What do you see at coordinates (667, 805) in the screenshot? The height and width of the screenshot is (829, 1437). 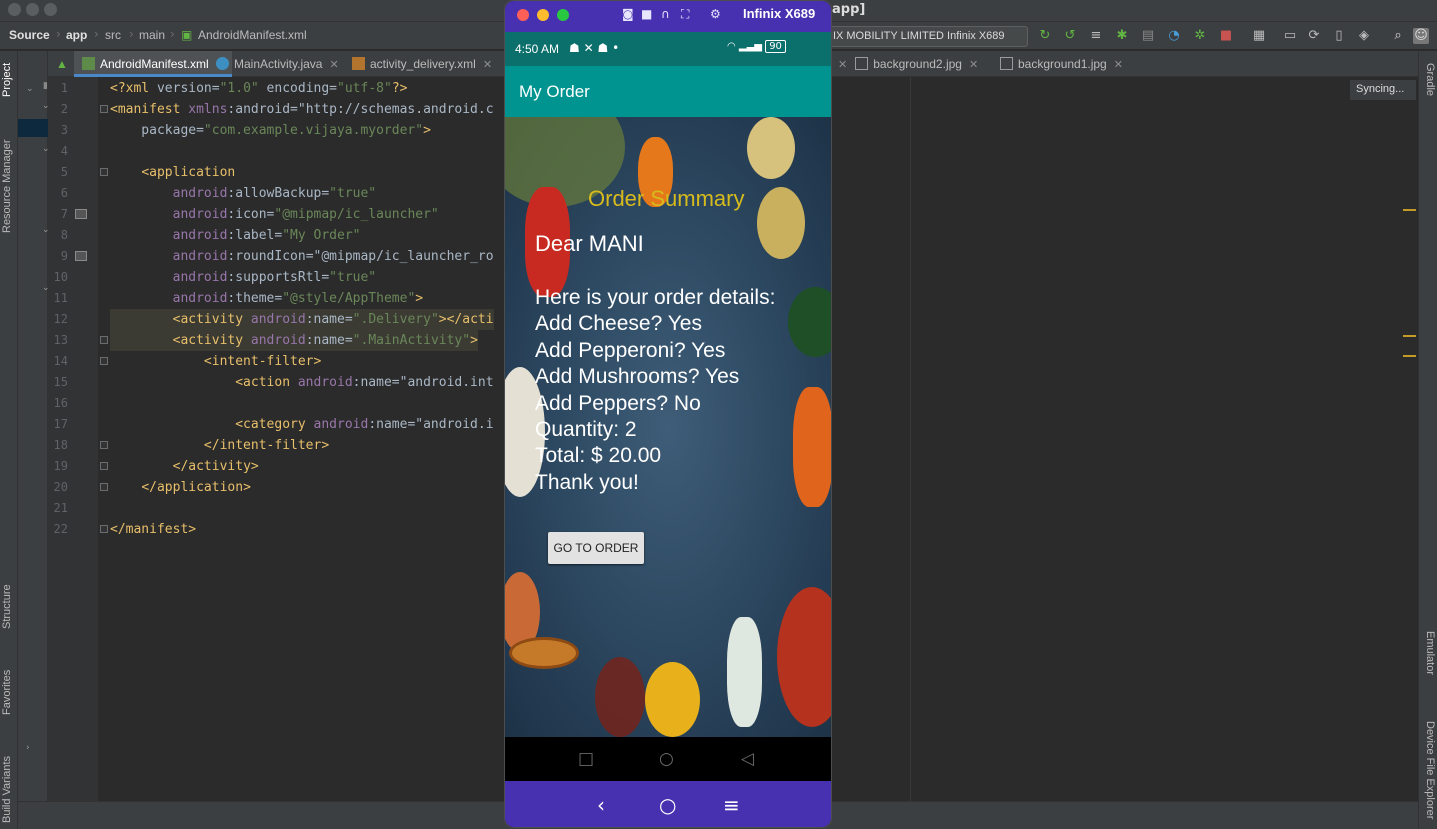 I see `emulator-home-icon: ○` at bounding box center [667, 805].